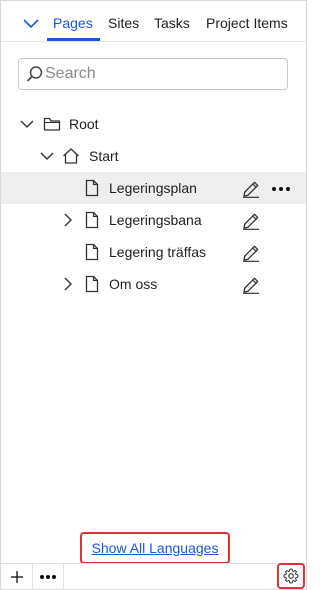 The height and width of the screenshot is (590, 320). I want to click on tab-sites: Sites, so click(123, 23).